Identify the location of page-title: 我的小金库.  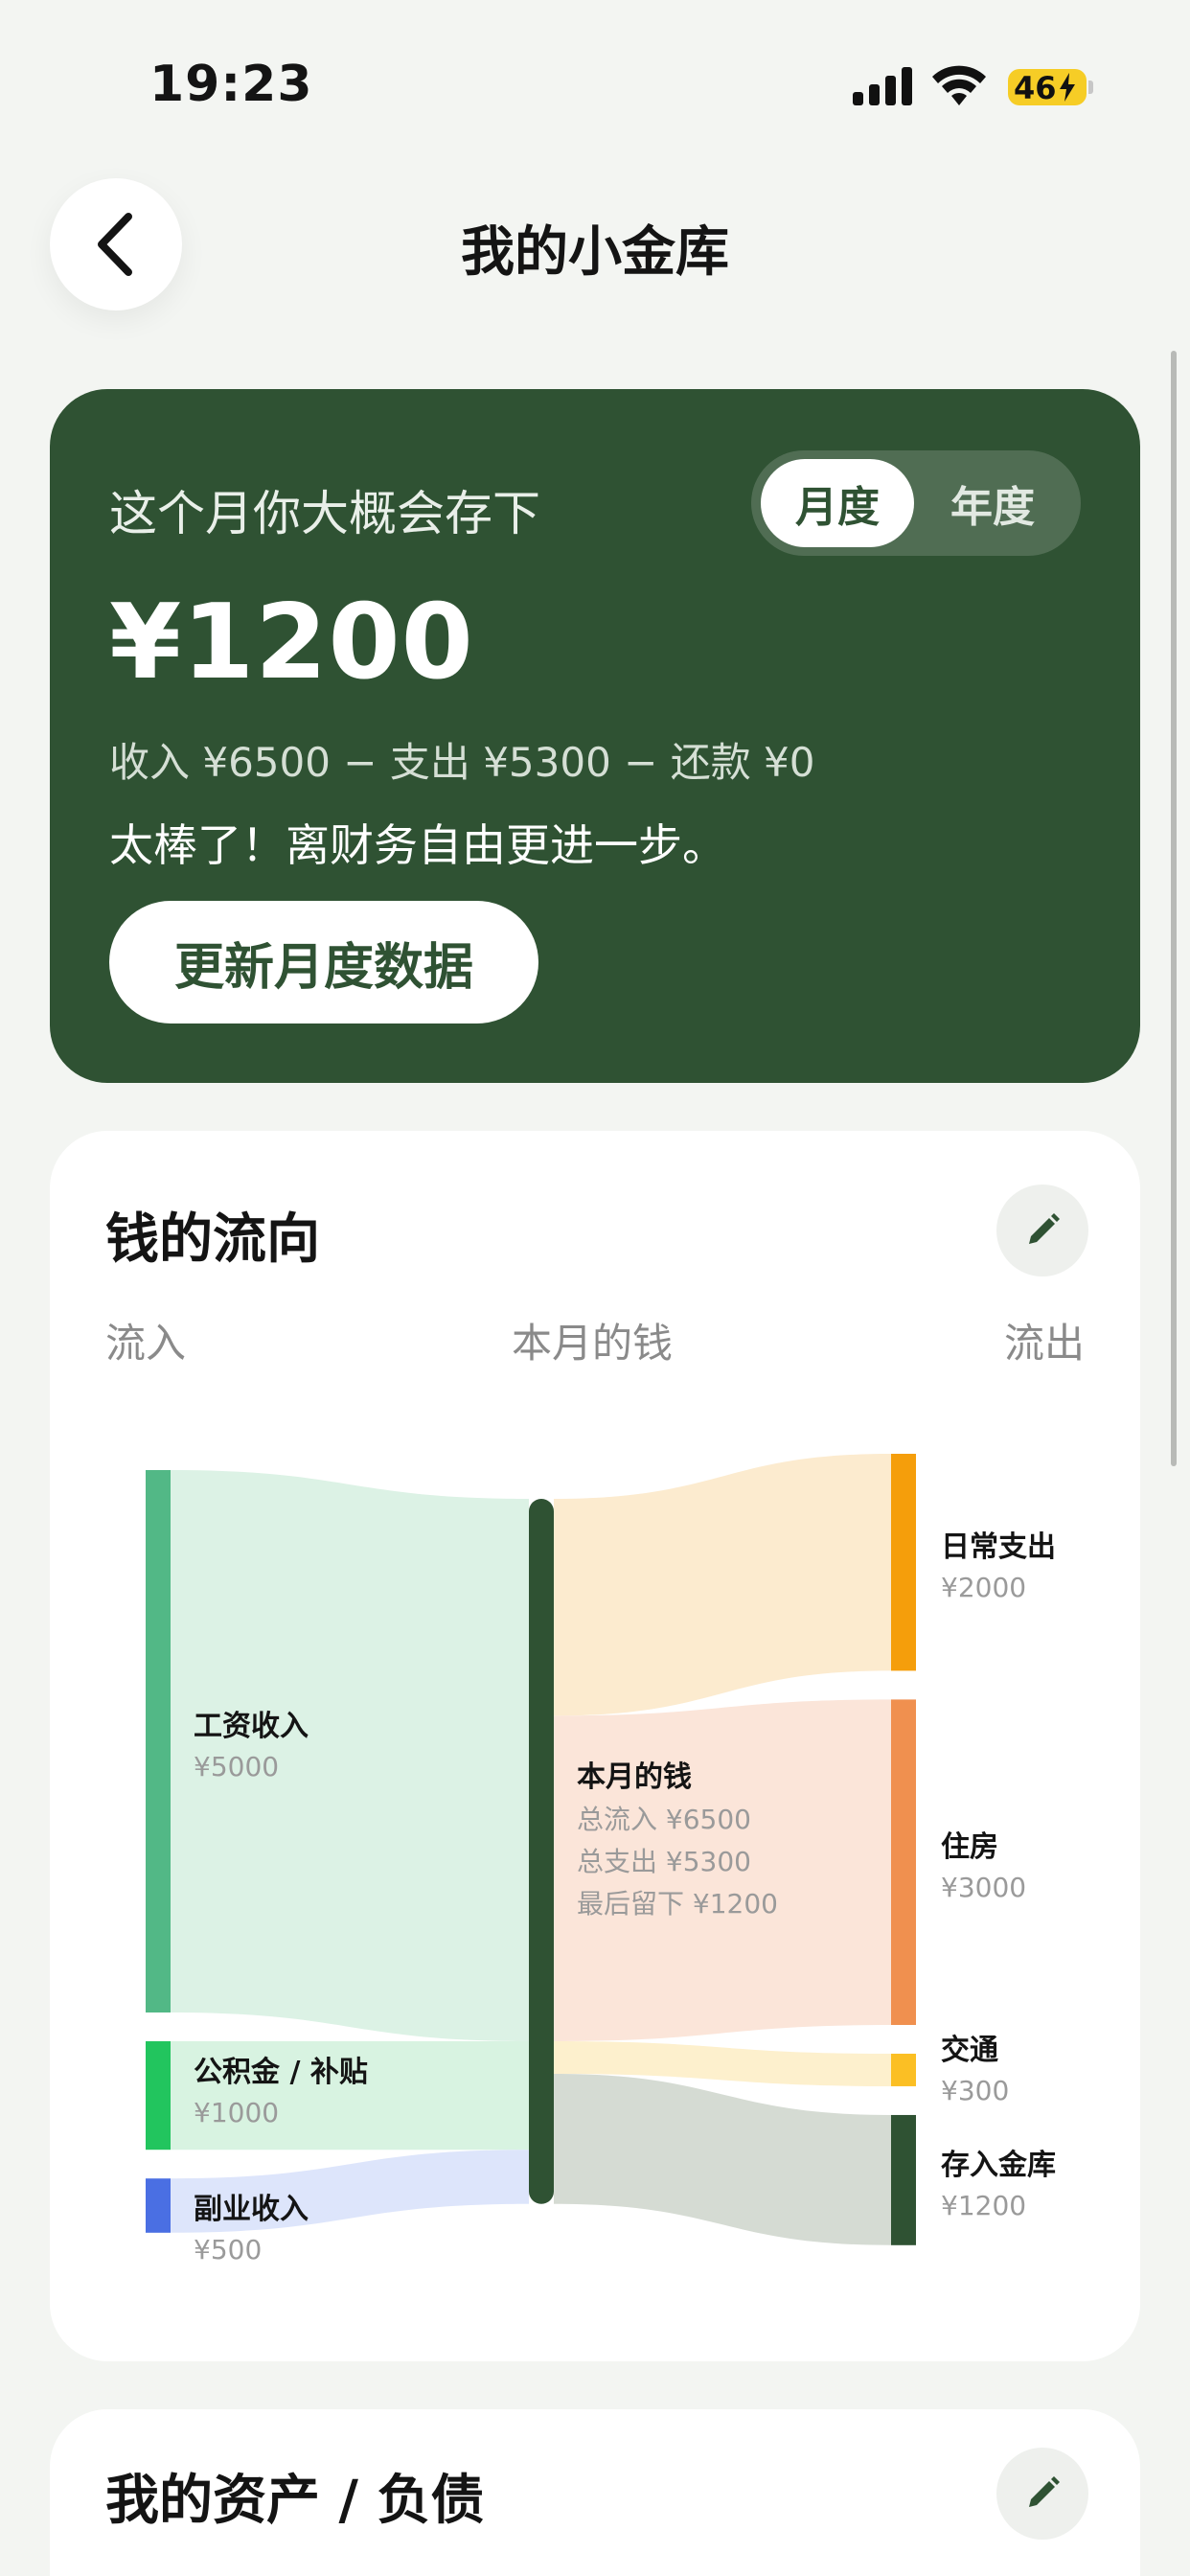
(595, 252).